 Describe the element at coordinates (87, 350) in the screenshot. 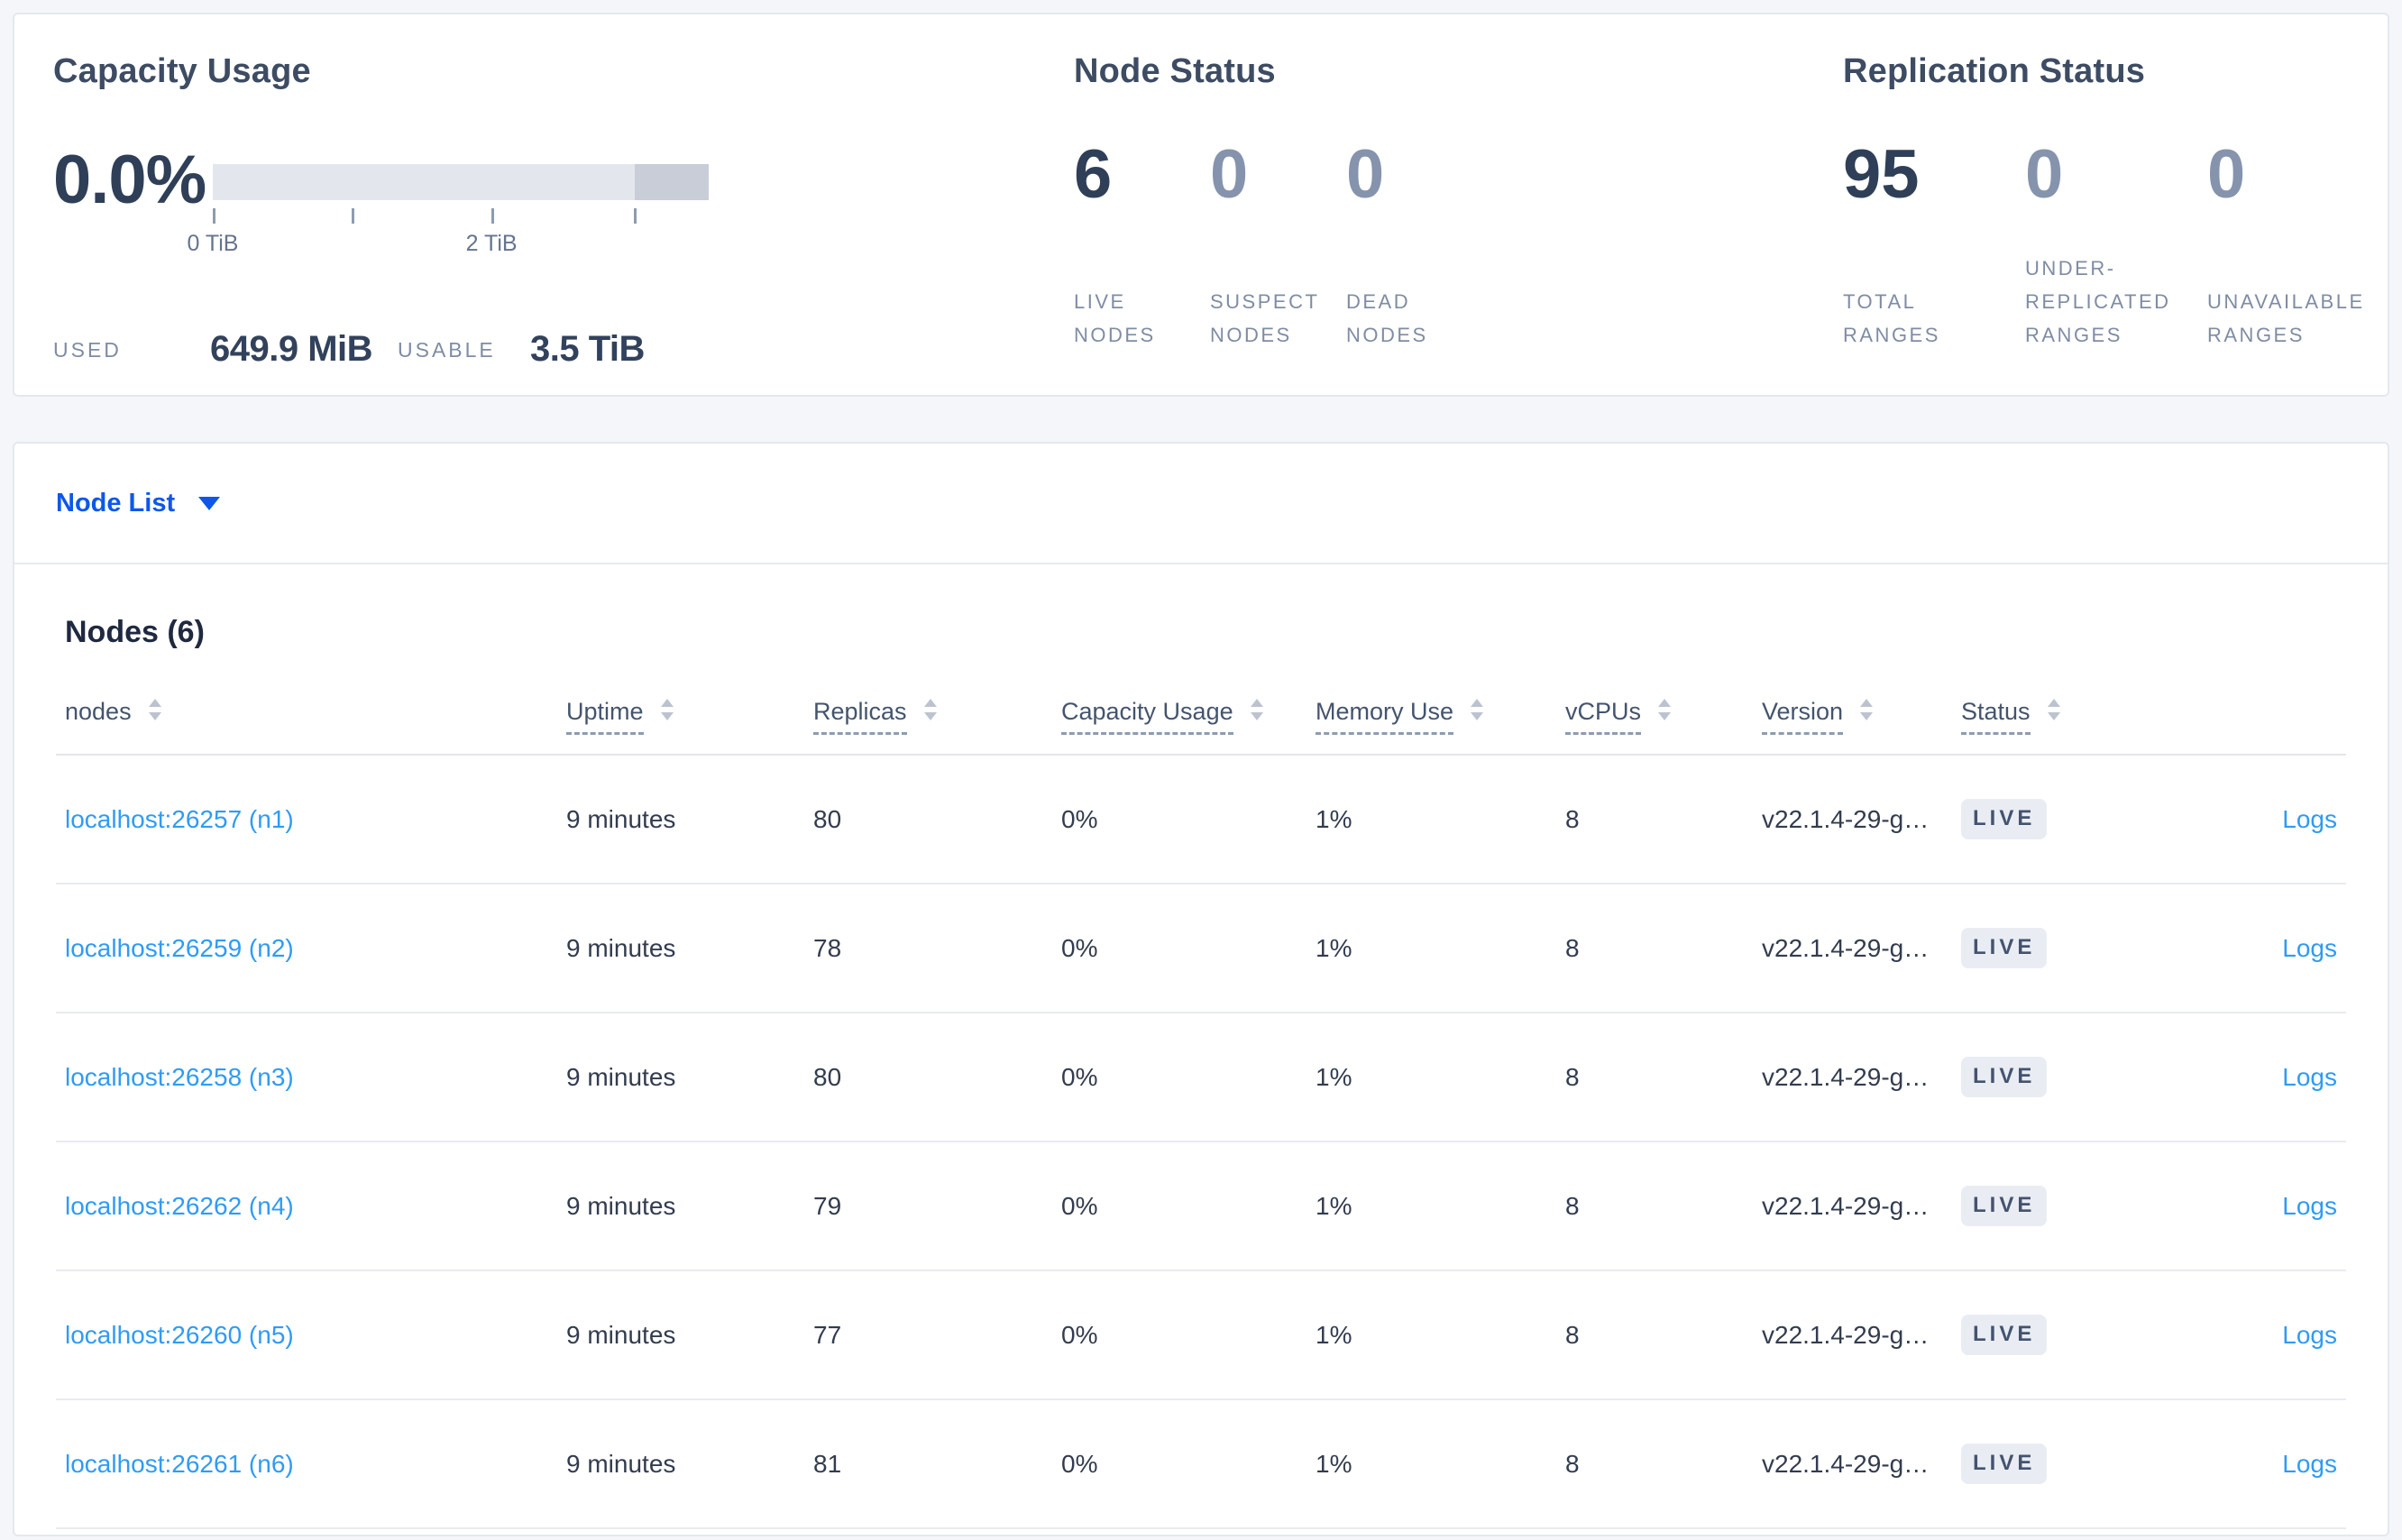

I see `used-label: USED` at that location.